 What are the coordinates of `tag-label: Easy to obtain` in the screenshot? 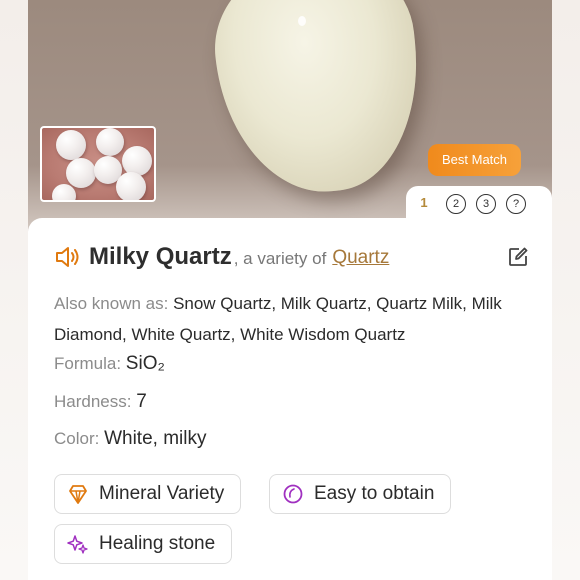 It's located at (374, 493).